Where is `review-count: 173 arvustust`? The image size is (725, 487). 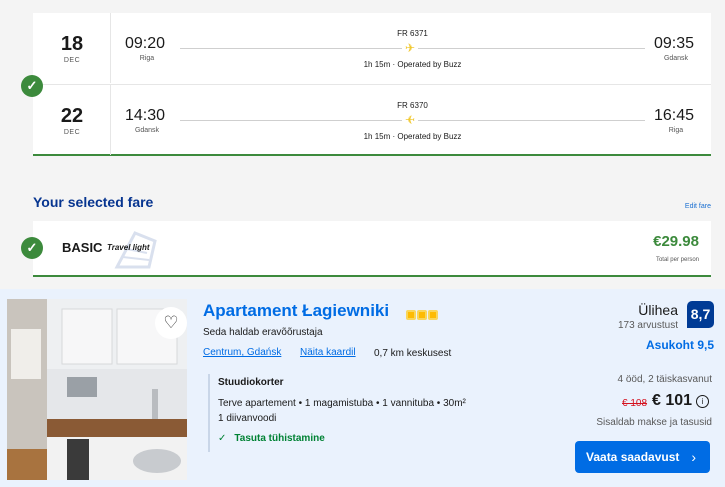
review-count: 173 arvustust is located at coordinates (647, 325).